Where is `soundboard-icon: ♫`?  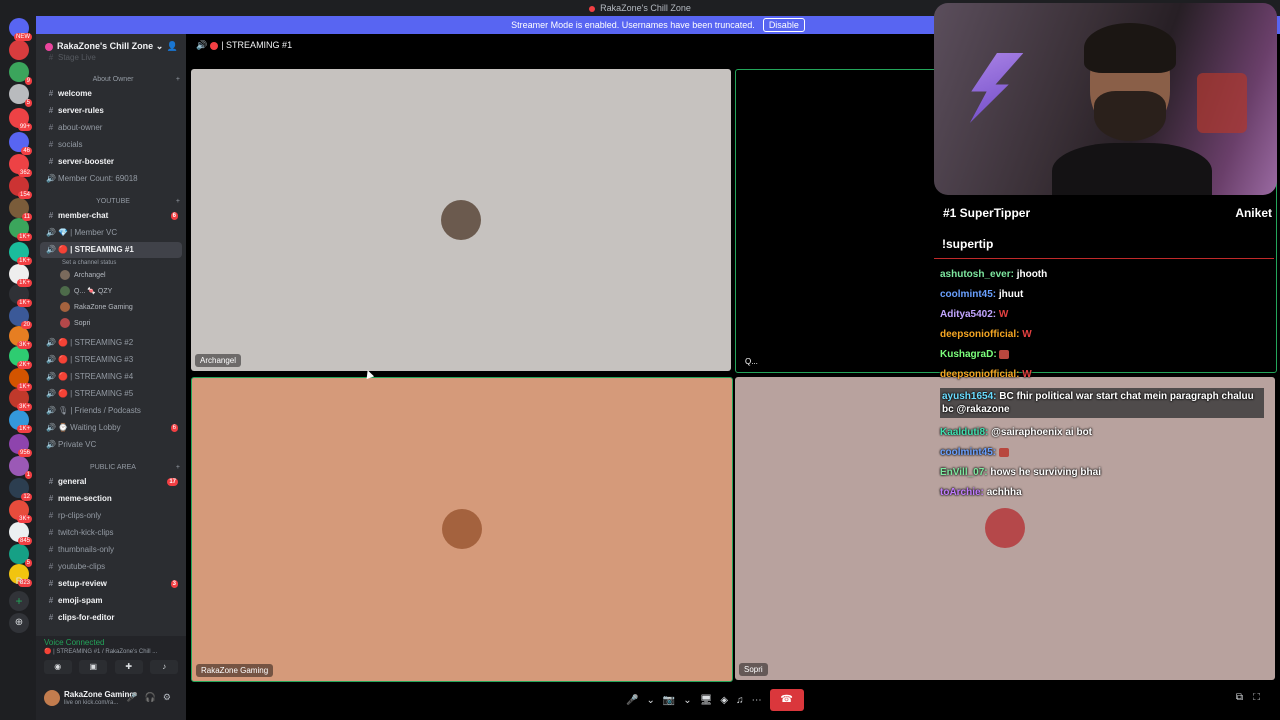 soundboard-icon: ♫ is located at coordinates (740, 700).